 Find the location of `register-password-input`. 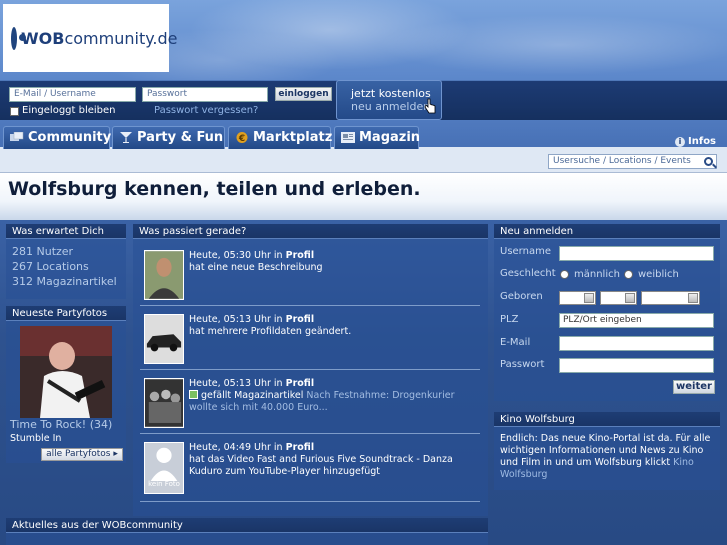

register-password-input is located at coordinates (636, 365).